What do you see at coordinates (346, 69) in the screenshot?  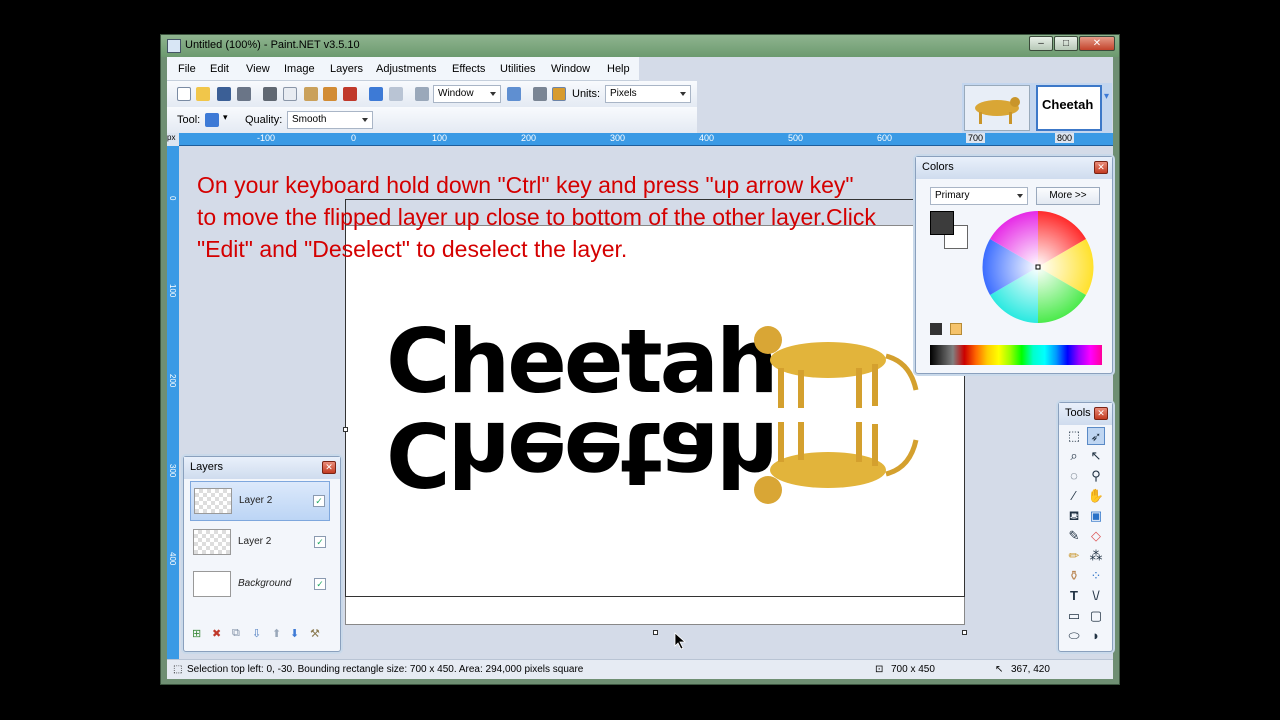 I see `menu-layers: Layers` at bounding box center [346, 69].